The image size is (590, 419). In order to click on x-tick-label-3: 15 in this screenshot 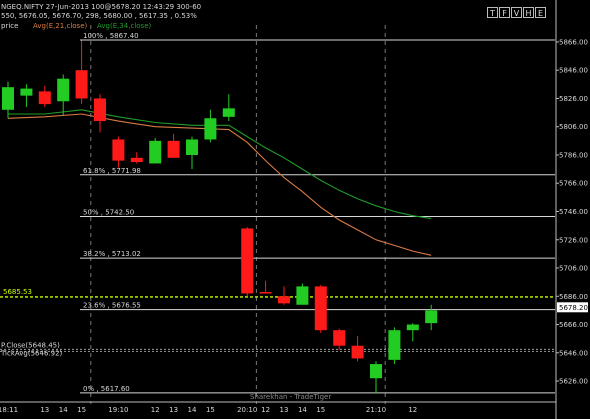, I will do `click(81, 410)`.